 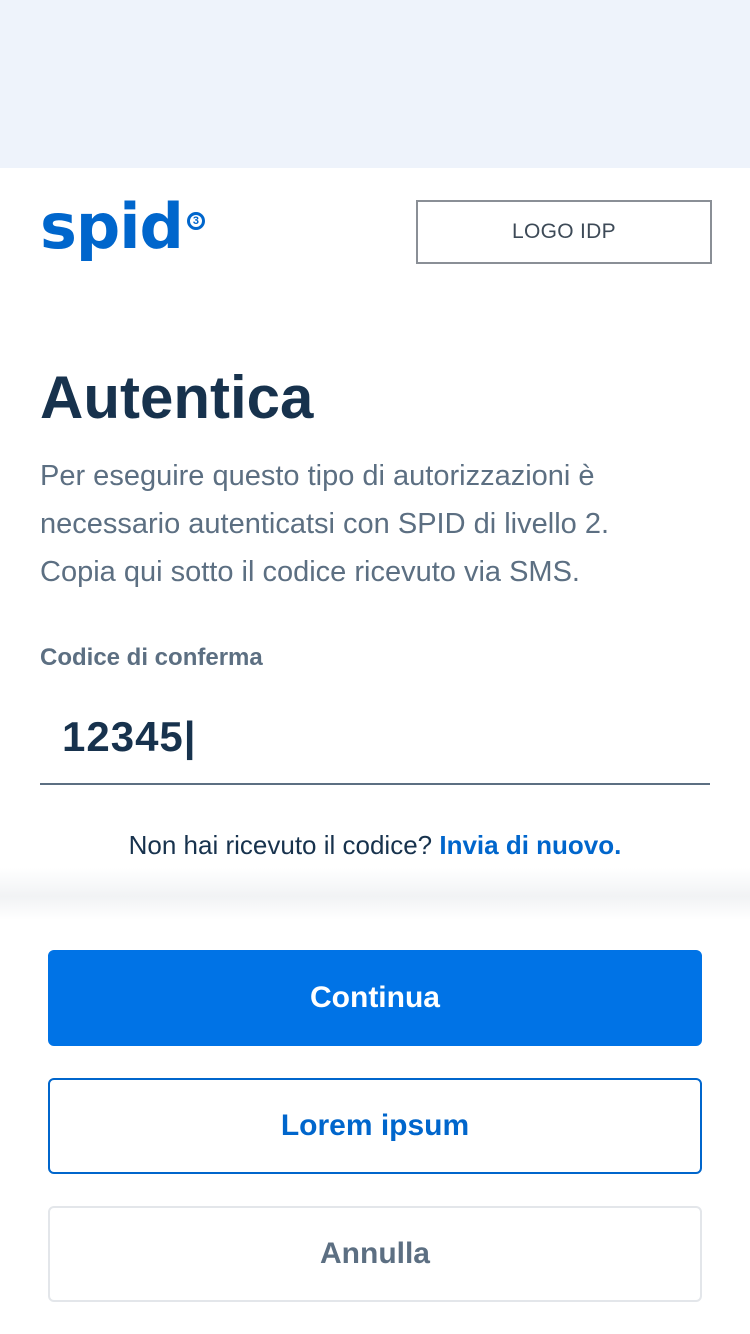 What do you see at coordinates (375, 1126) in the screenshot?
I see `secondary-button: Lorem ipsum` at bounding box center [375, 1126].